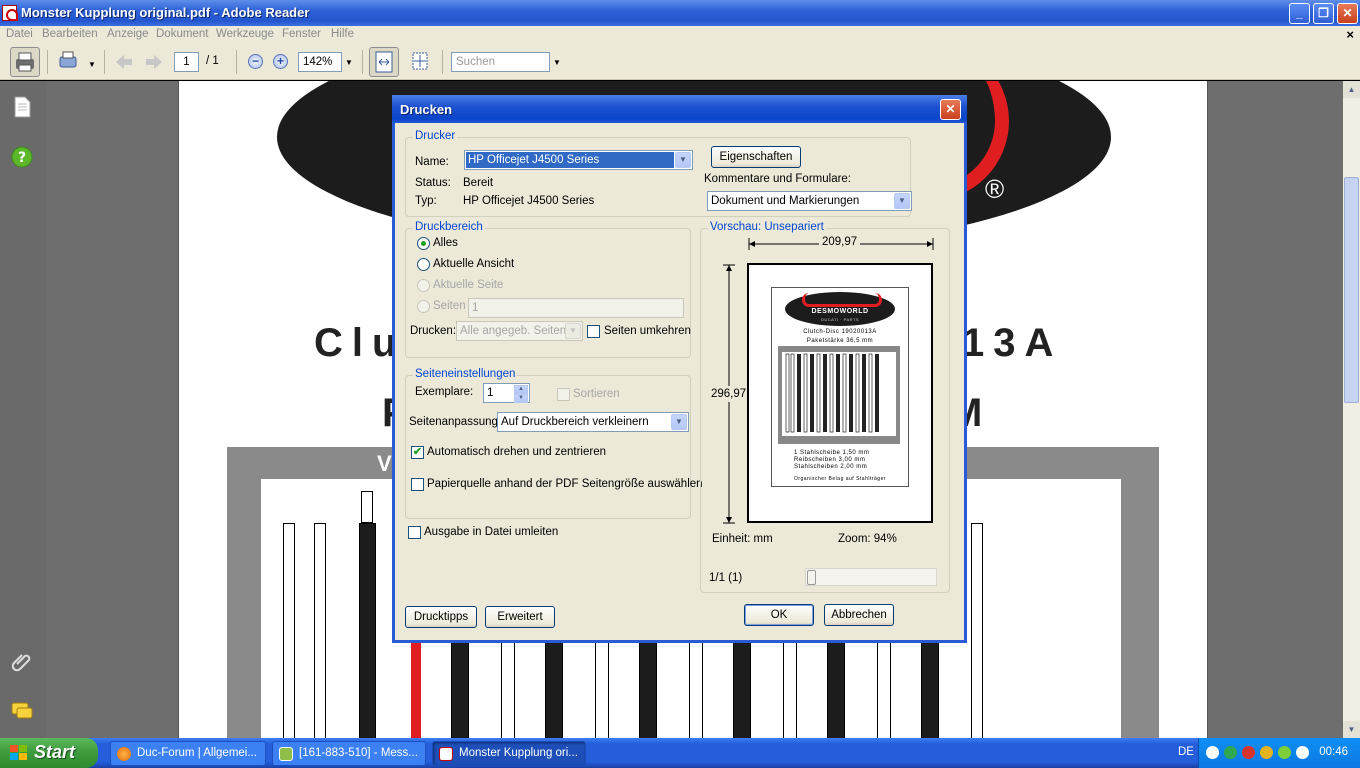 The image size is (1360, 768). What do you see at coordinates (521, 398) in the screenshot?
I see `stepper-down-icon: ▼` at bounding box center [521, 398].